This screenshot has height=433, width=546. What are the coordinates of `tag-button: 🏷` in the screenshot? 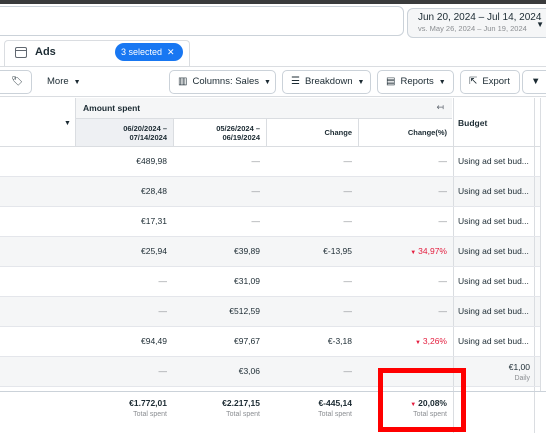 It's located at (16, 82).